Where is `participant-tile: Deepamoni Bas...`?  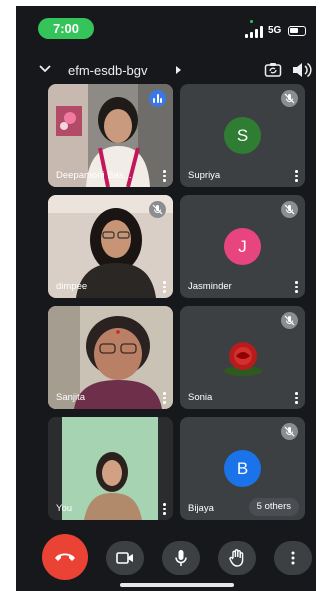 participant-tile: Deepamoni Bas... is located at coordinates (110, 135).